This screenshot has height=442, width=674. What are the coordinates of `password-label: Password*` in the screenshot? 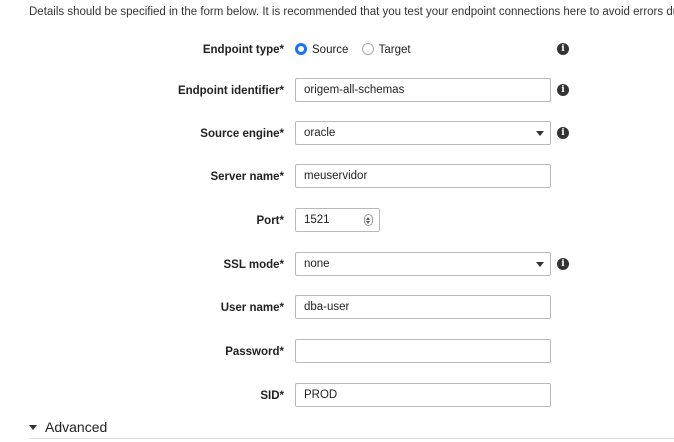 It's located at (254, 352).